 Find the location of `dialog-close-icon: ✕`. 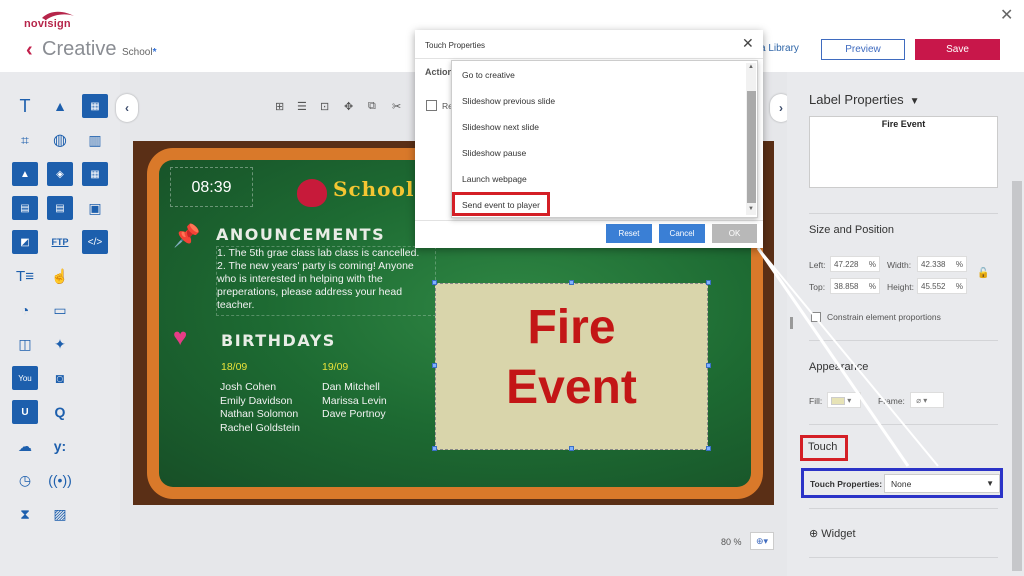

dialog-close-icon: ✕ is located at coordinates (748, 43).